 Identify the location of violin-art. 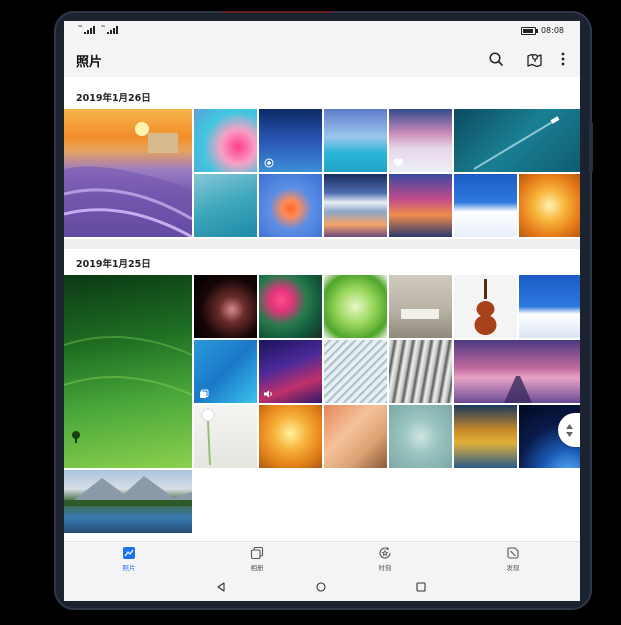
(485, 307).